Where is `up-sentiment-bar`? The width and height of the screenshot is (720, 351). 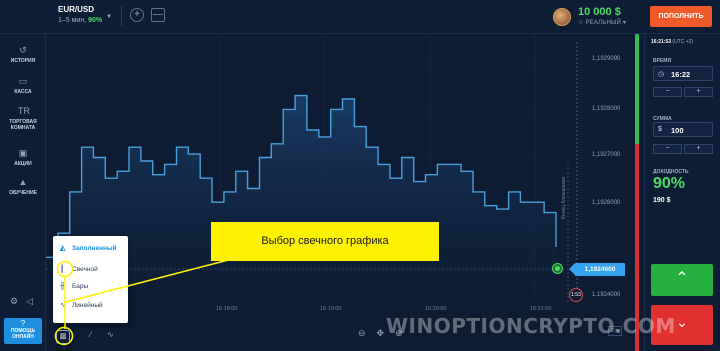
up-sentiment-bar is located at coordinates (637, 89).